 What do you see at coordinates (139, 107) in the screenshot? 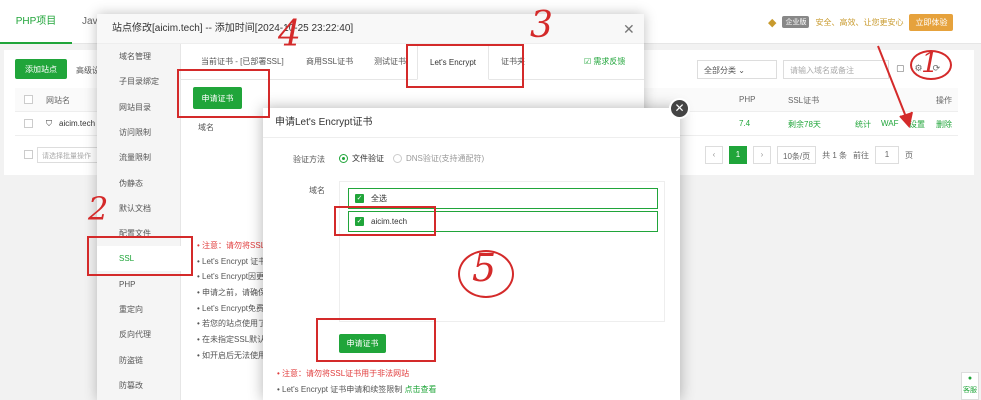
I see `nav-site-dir: 网站目录` at bounding box center [139, 107].